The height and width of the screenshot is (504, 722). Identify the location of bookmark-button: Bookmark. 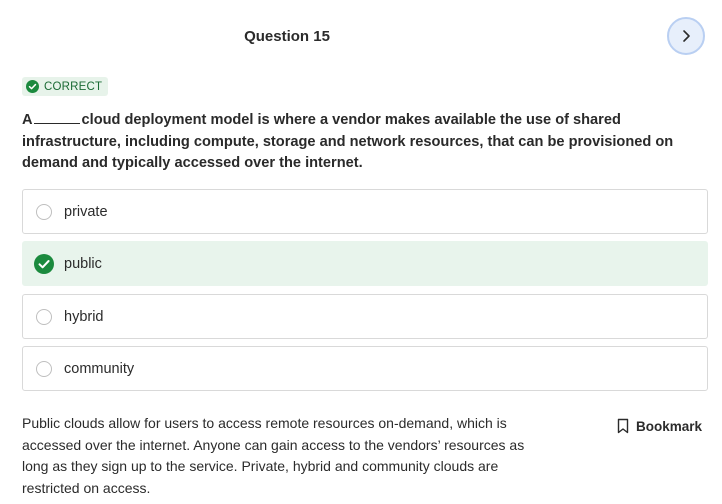
(659, 426).